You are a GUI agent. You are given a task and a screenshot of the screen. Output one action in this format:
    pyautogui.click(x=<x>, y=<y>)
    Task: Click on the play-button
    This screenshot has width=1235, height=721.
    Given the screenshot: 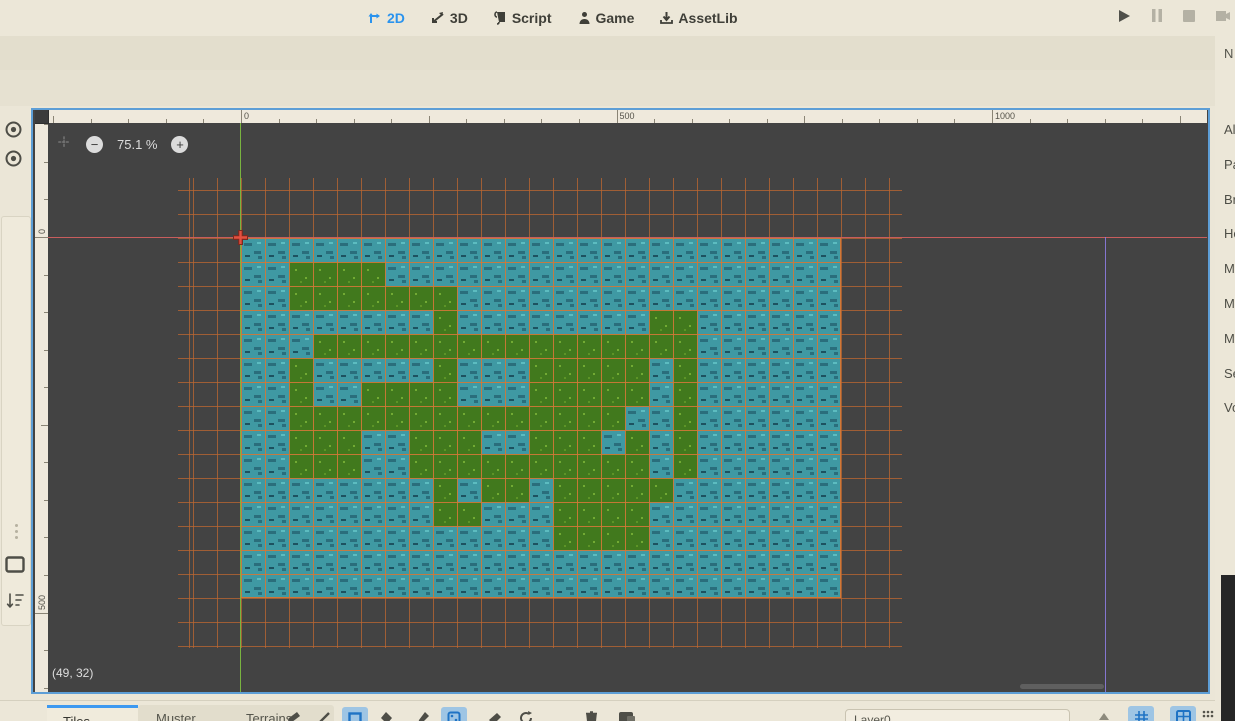 What is the action you would take?
    pyautogui.click(x=1124, y=18)
    